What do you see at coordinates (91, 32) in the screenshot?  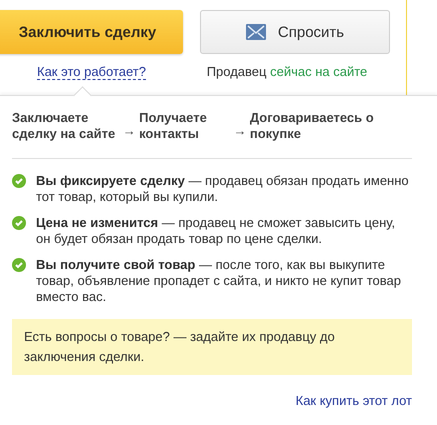 I see `deal-button: Заключить сделку` at bounding box center [91, 32].